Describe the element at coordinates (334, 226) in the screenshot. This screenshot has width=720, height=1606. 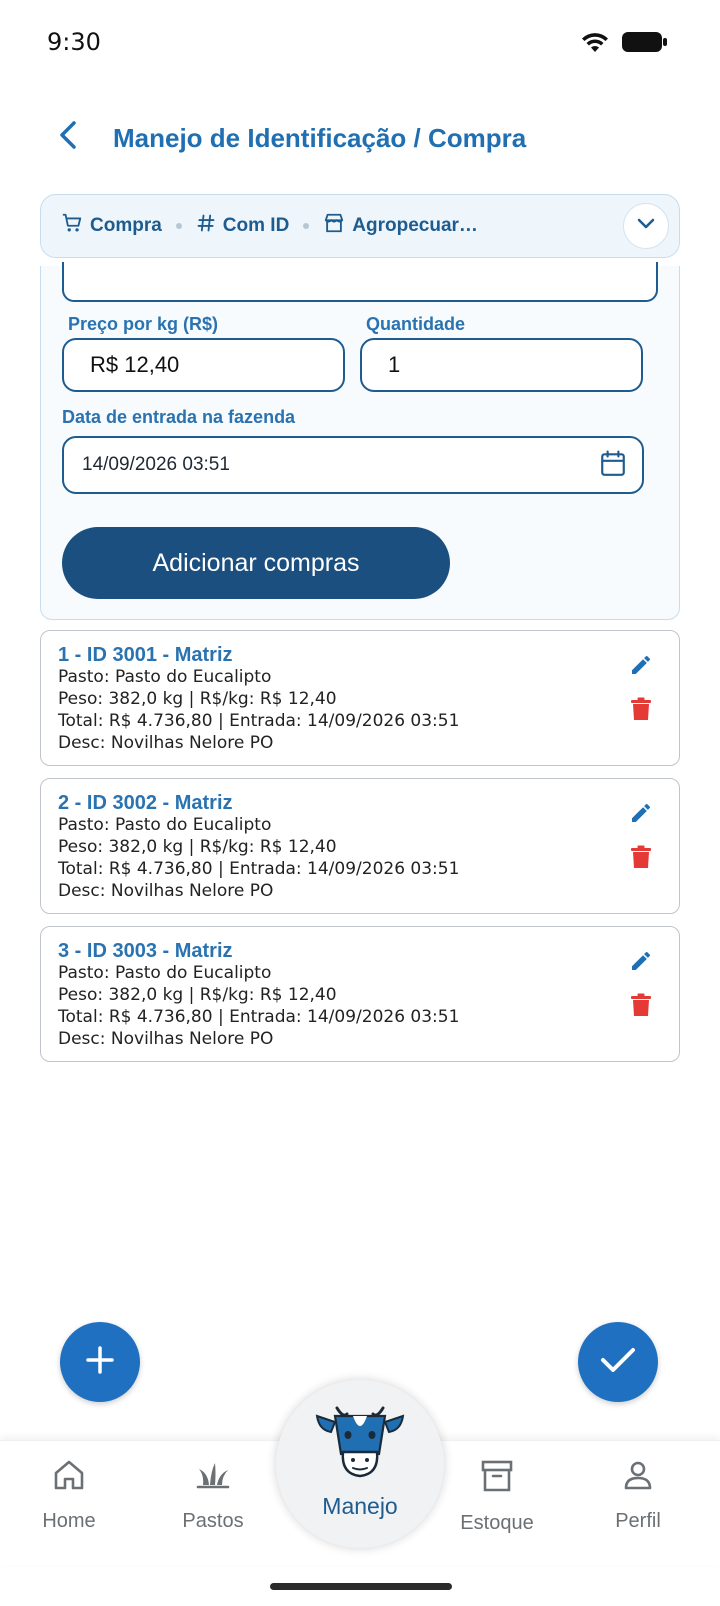
I see `store-icon` at that location.